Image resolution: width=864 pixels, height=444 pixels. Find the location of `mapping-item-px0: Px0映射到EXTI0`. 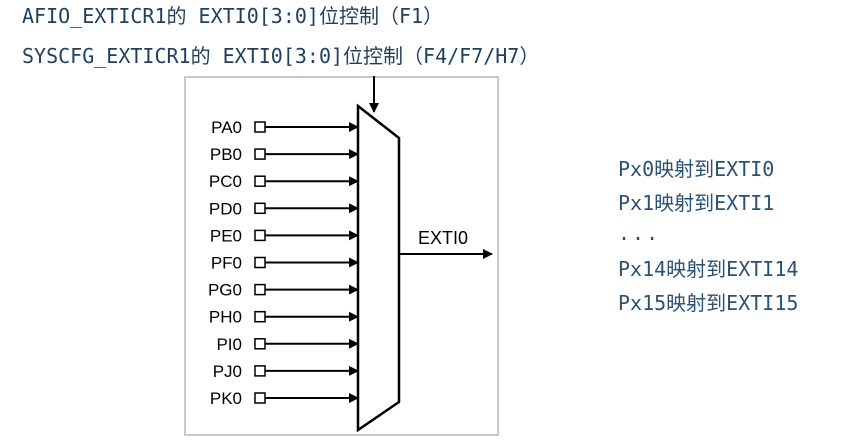

mapping-item-px0: Px0映射到EXTI0 is located at coordinates (696, 169).